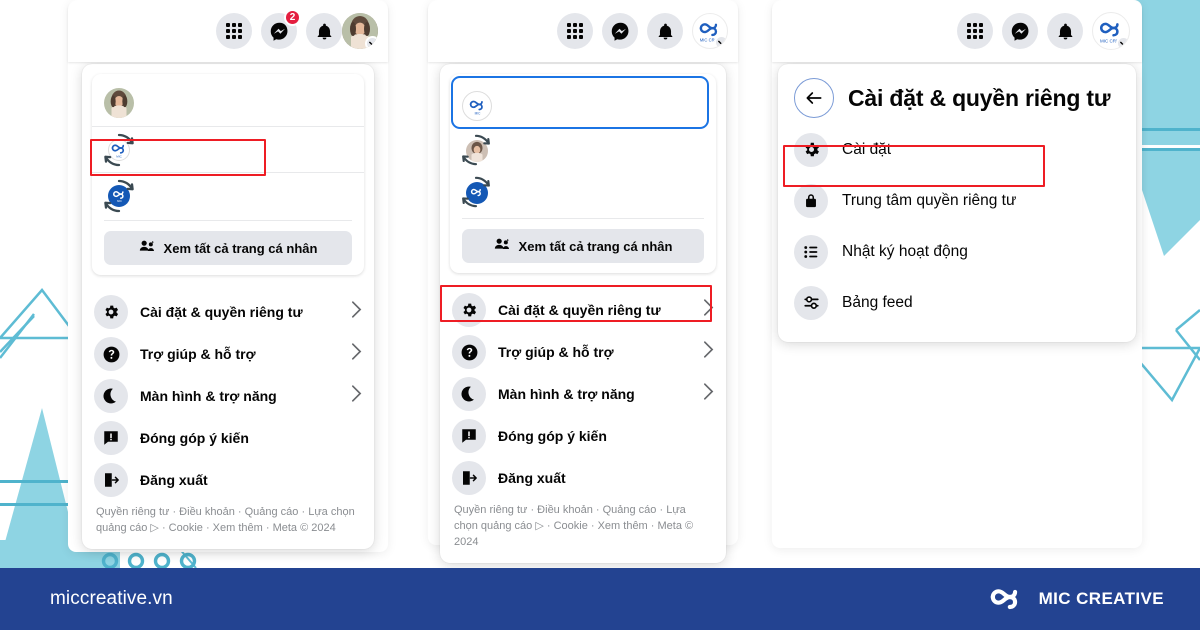 This screenshot has width=1200, height=630. What do you see at coordinates (552, 436) in the screenshot?
I see `menu-item-label: Đóng góp ý kiến` at bounding box center [552, 436].